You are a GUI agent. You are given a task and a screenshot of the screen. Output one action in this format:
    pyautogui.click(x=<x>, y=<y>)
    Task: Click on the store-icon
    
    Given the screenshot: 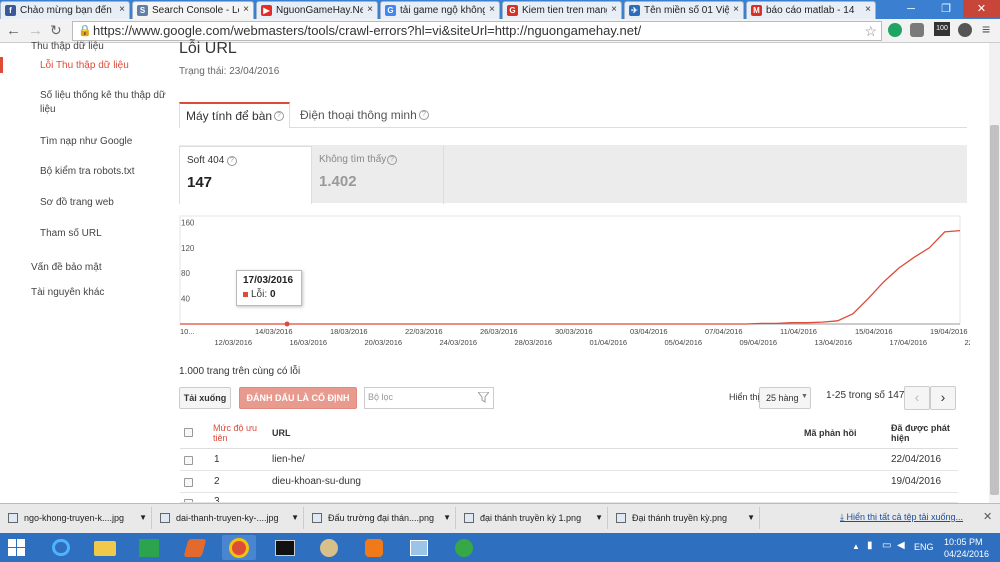 What is the action you would take?
    pyautogui.click(x=149, y=547)
    